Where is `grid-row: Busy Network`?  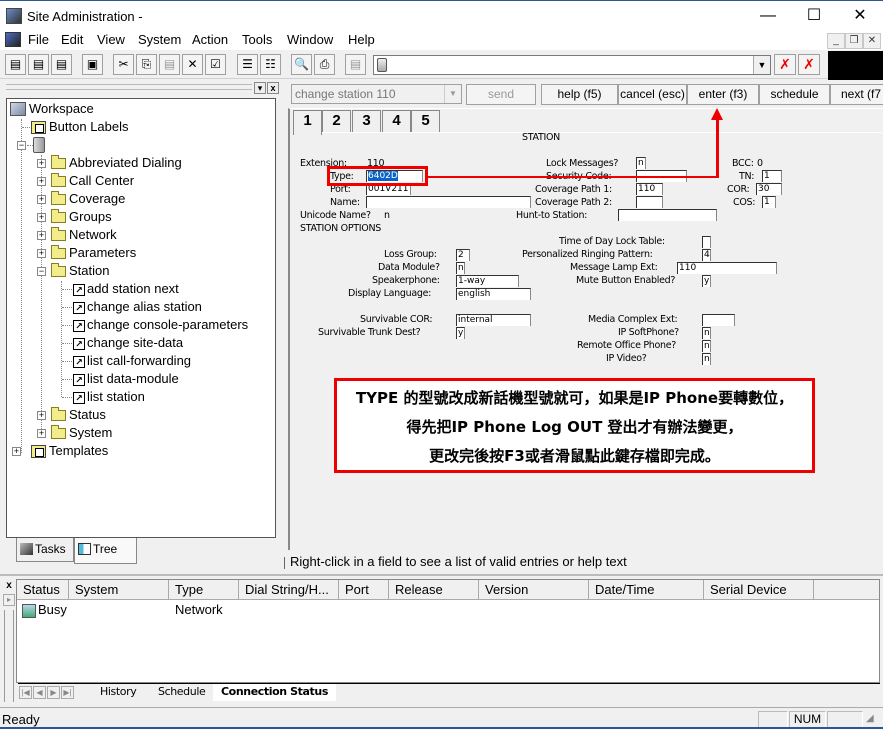
grid-row: Busy Network is located at coordinates (447, 611).